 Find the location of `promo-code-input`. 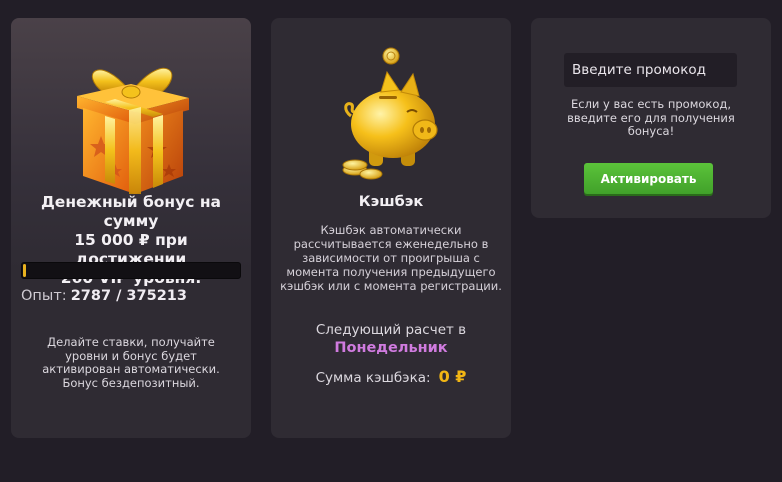

promo-code-input is located at coordinates (650, 70).